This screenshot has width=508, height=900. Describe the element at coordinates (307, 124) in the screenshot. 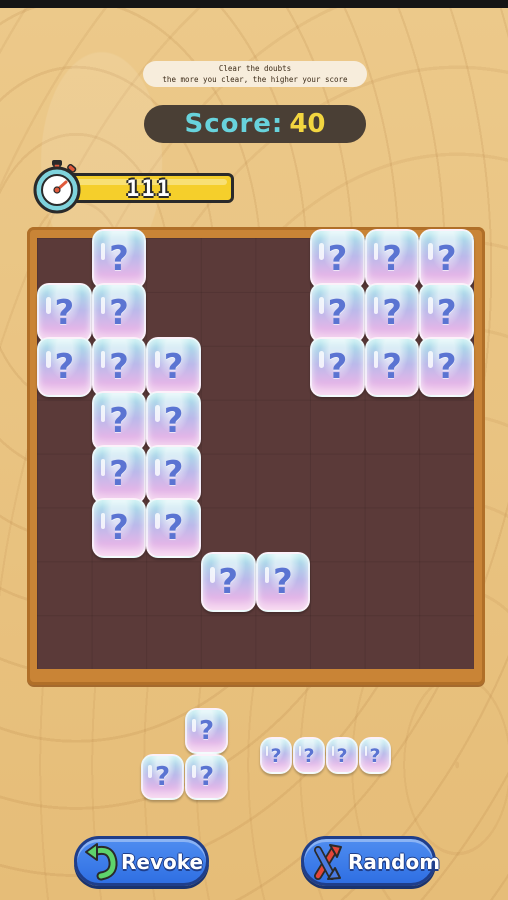

I see `score-value: 40` at that location.